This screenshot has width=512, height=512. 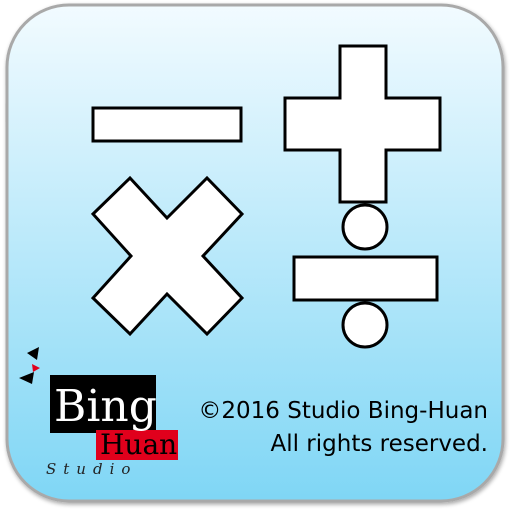 I want to click on copyright-line-1: ©2016 Studio Bing-Huan, so click(x=343, y=411).